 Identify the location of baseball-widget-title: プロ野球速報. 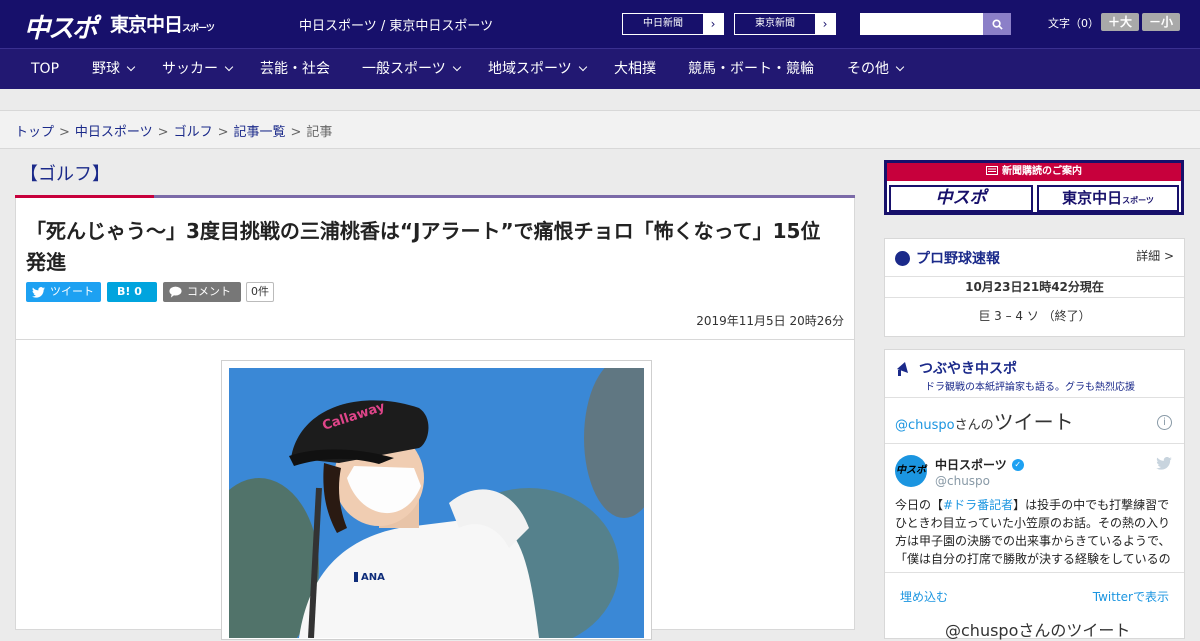
(947, 258).